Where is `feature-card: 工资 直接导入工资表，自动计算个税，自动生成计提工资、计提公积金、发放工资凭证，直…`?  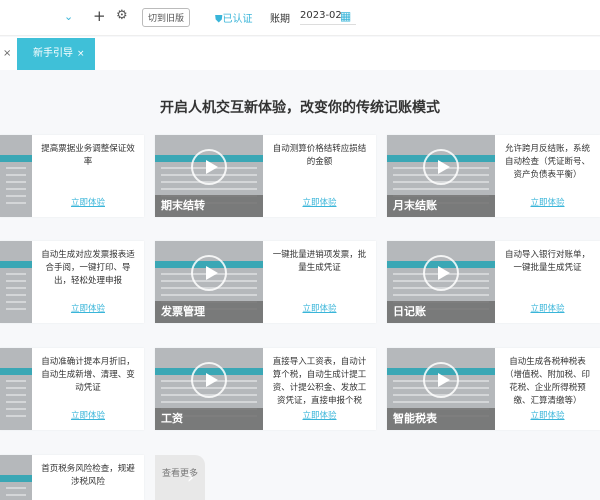
feature-card: 工资 直接导入工资表，自动计算个税，自动生成计提工资、计提公积金、发放工资凭证，直… is located at coordinates (265, 389).